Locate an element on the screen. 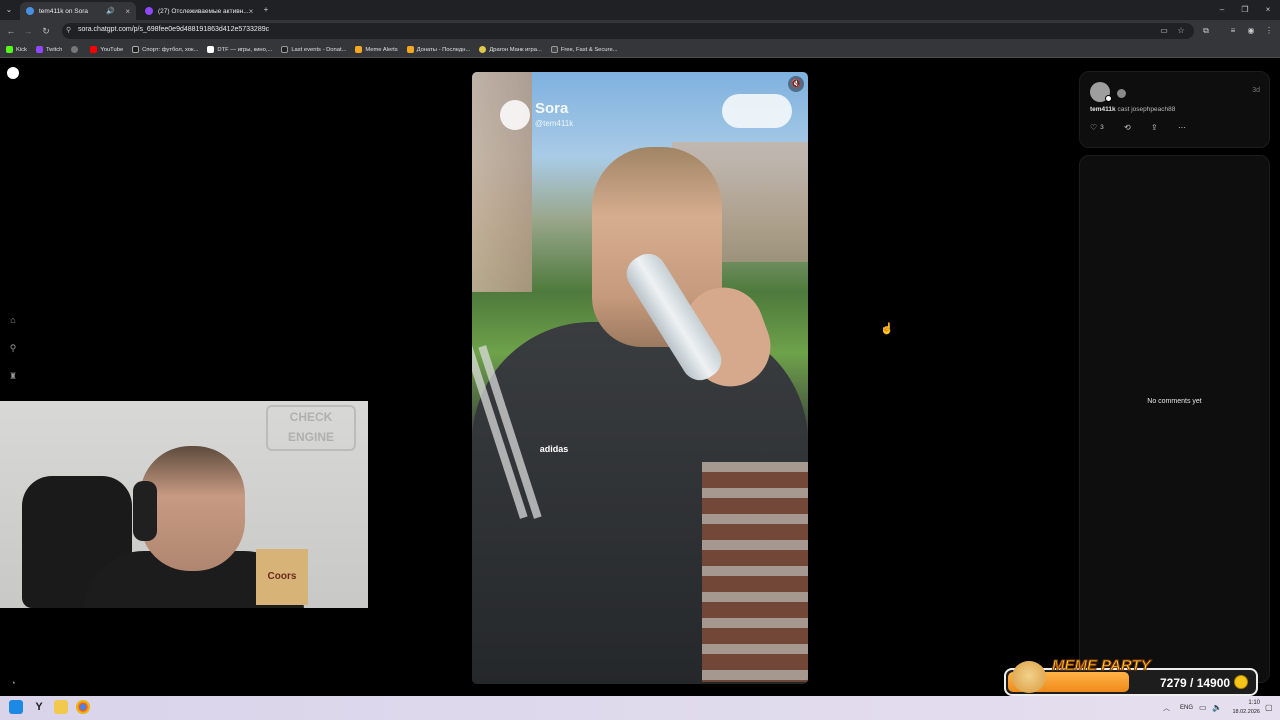  close-window-icon: × is located at coordinates (1268, 10).